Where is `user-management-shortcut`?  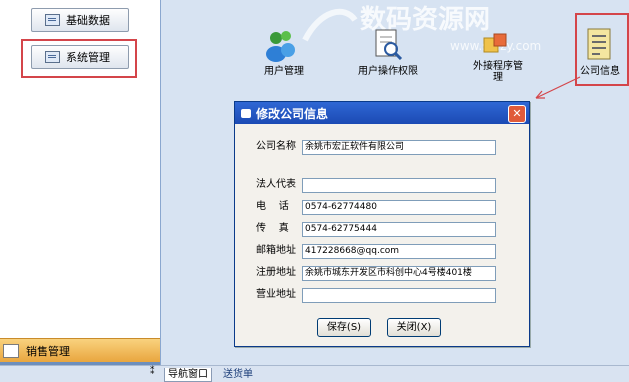 user-management-shortcut is located at coordinates (280, 45).